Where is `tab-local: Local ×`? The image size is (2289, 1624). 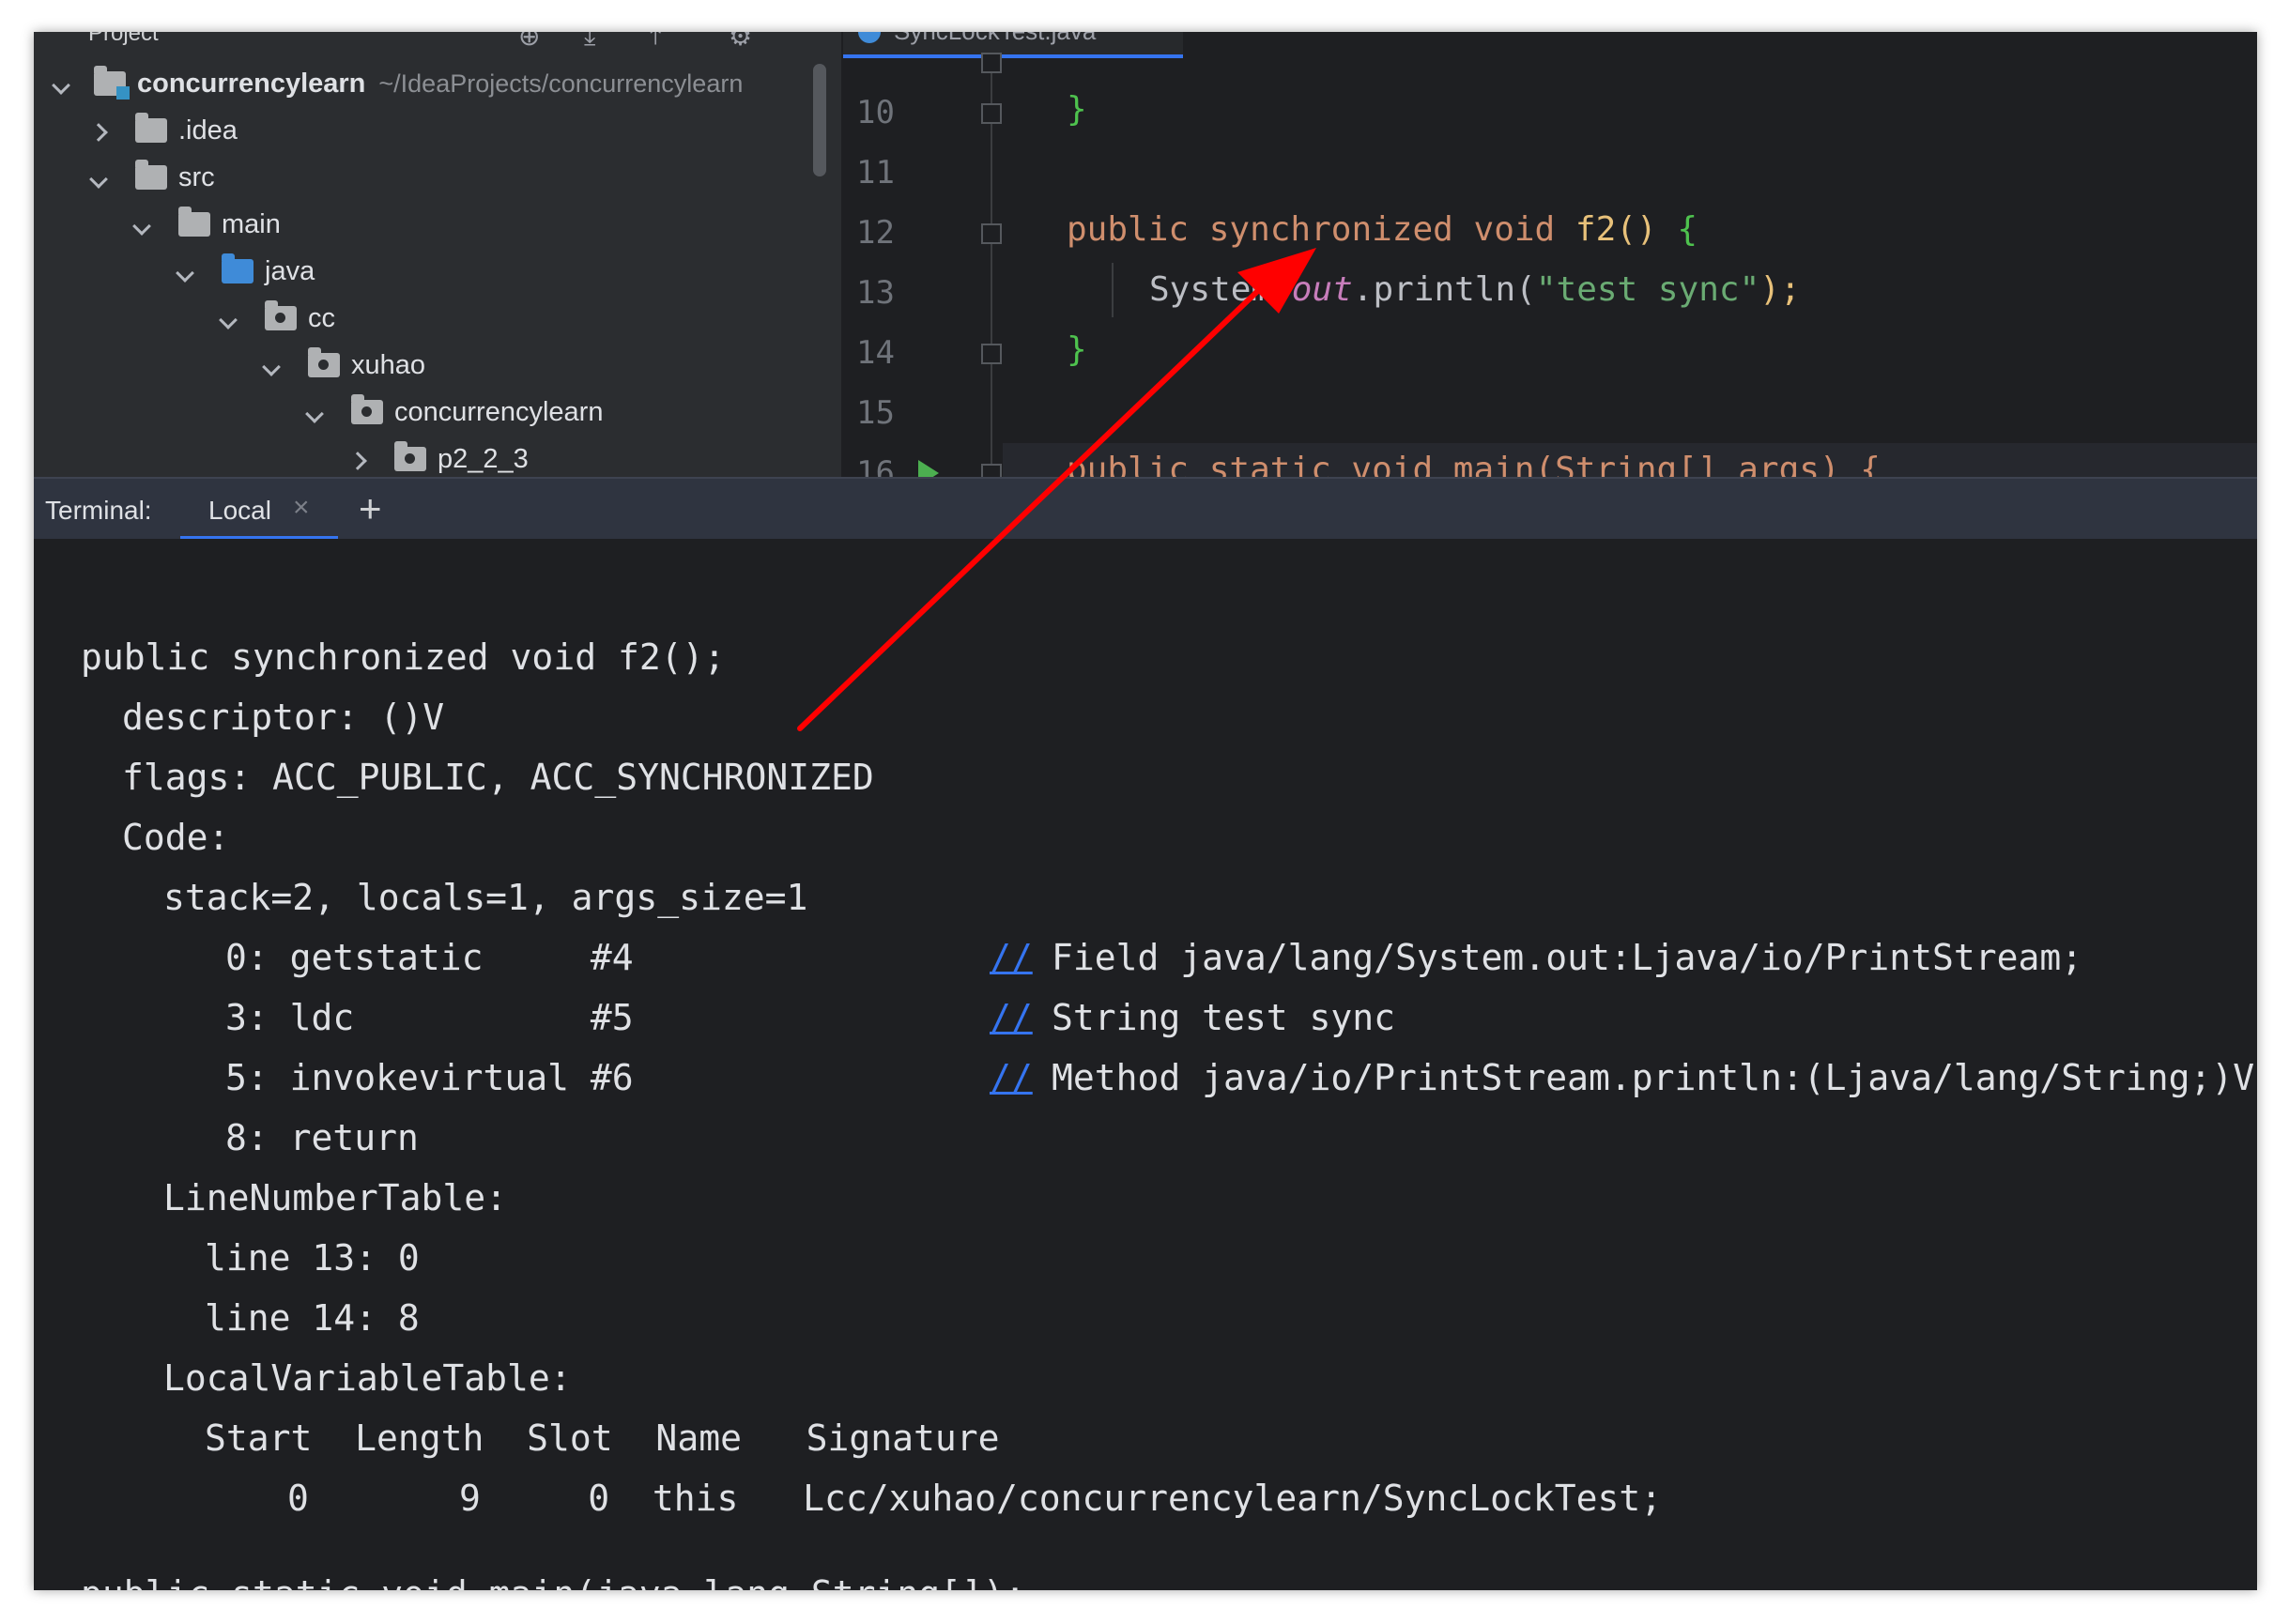
tab-local: Local × is located at coordinates (259, 510).